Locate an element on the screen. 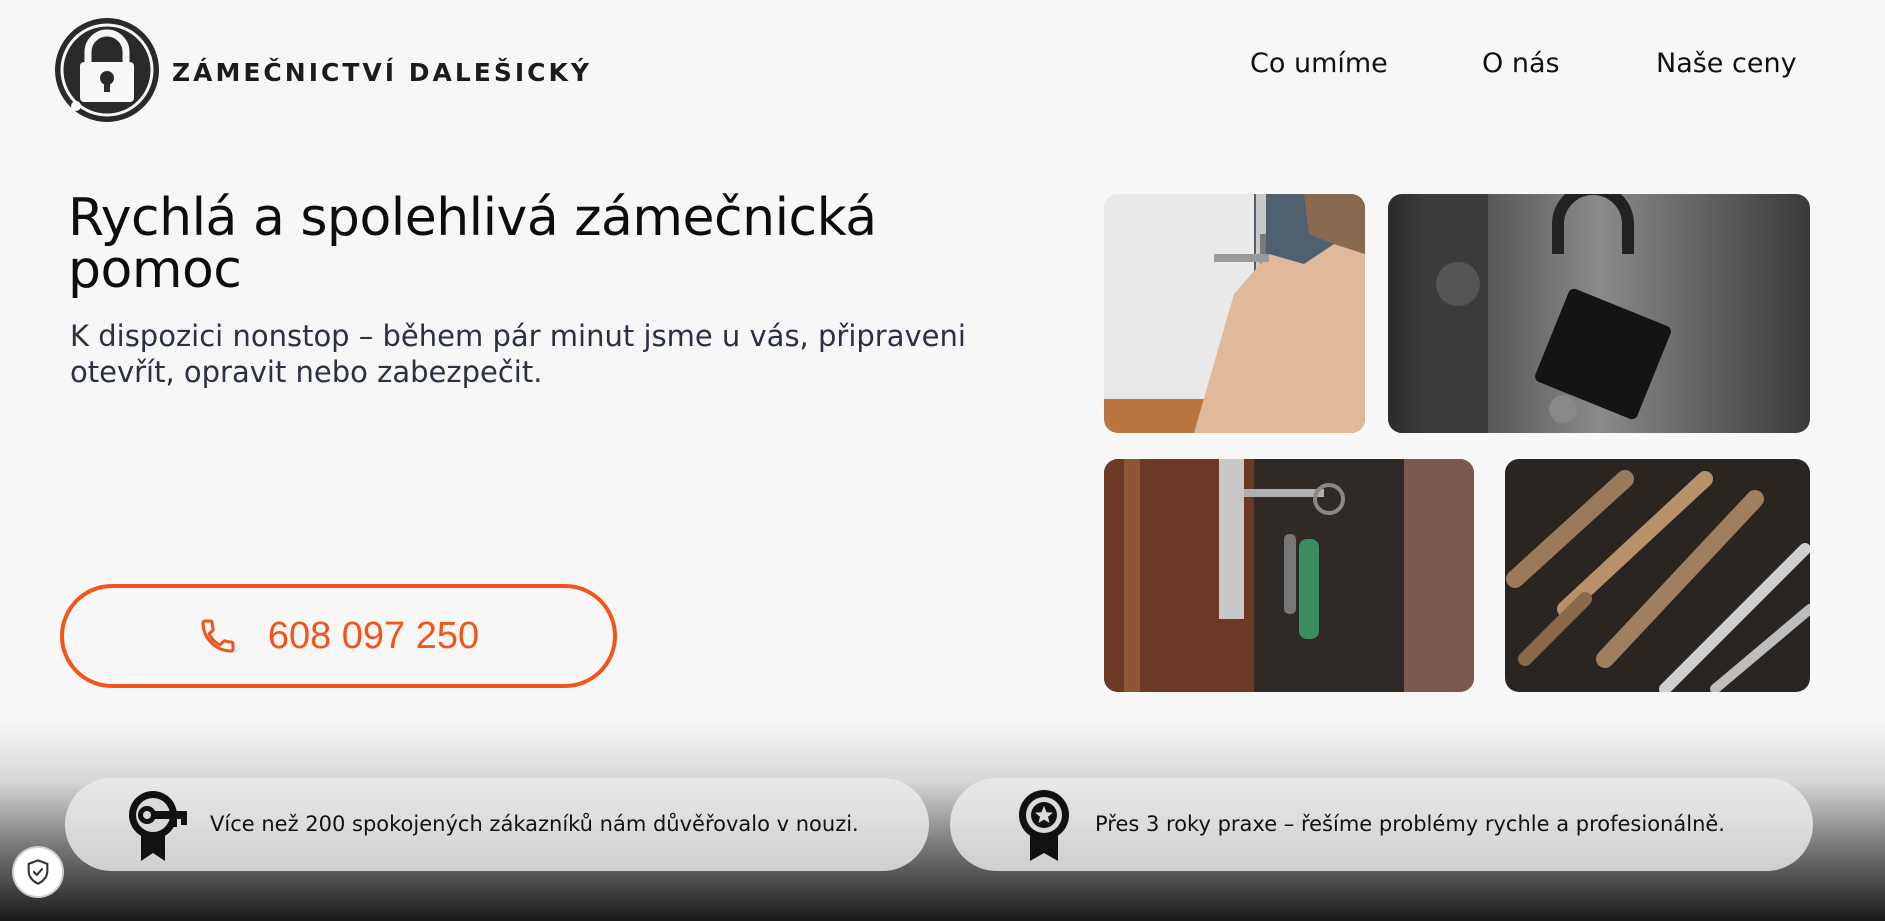 The height and width of the screenshot is (921, 1885). phone-number: 608 097 250 is located at coordinates (373, 635).